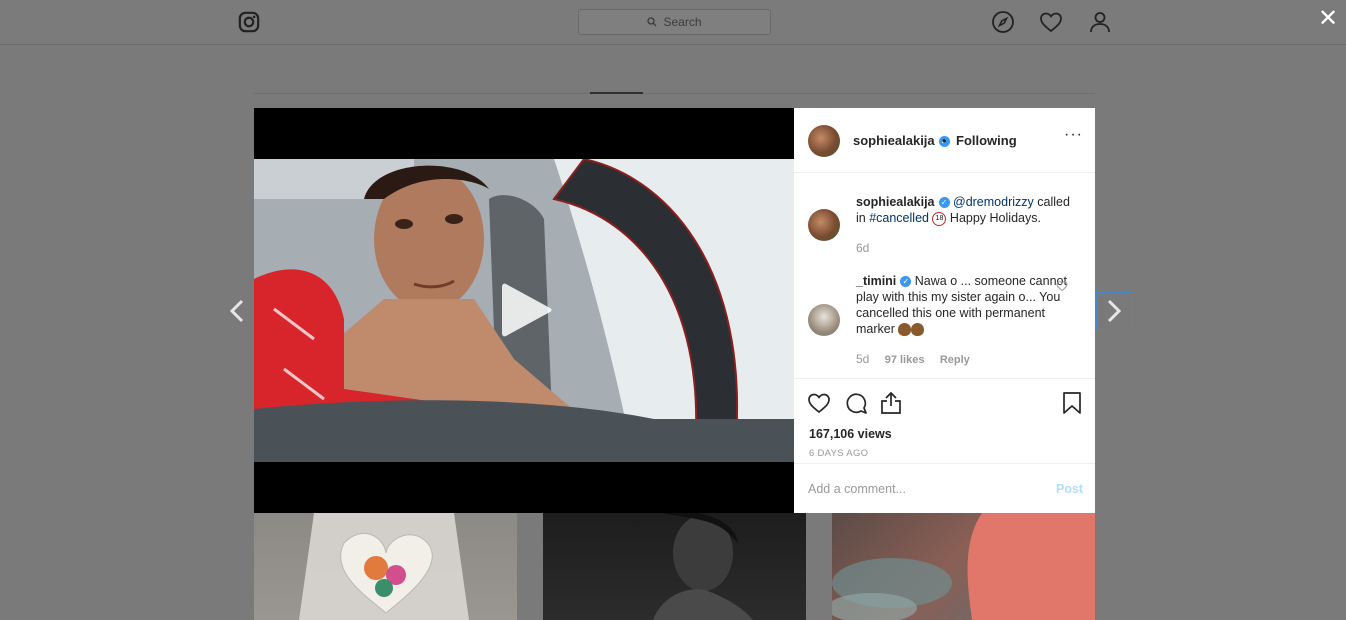  Describe the element at coordinates (944, 421) in the screenshot. I see `post-actions: 167,106 views 6 DAYS AGO` at that location.